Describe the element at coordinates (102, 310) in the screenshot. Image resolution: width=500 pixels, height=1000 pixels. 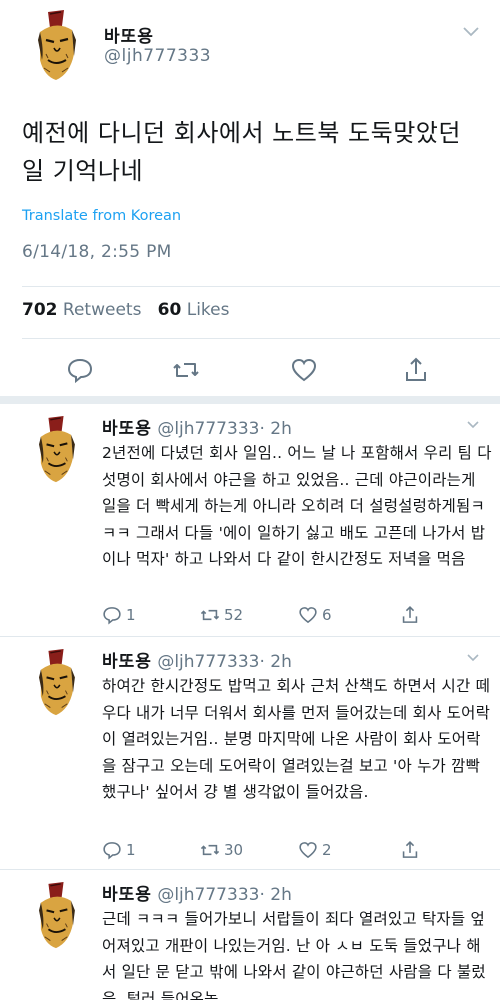
I see `retweets-label: Retweets` at that location.